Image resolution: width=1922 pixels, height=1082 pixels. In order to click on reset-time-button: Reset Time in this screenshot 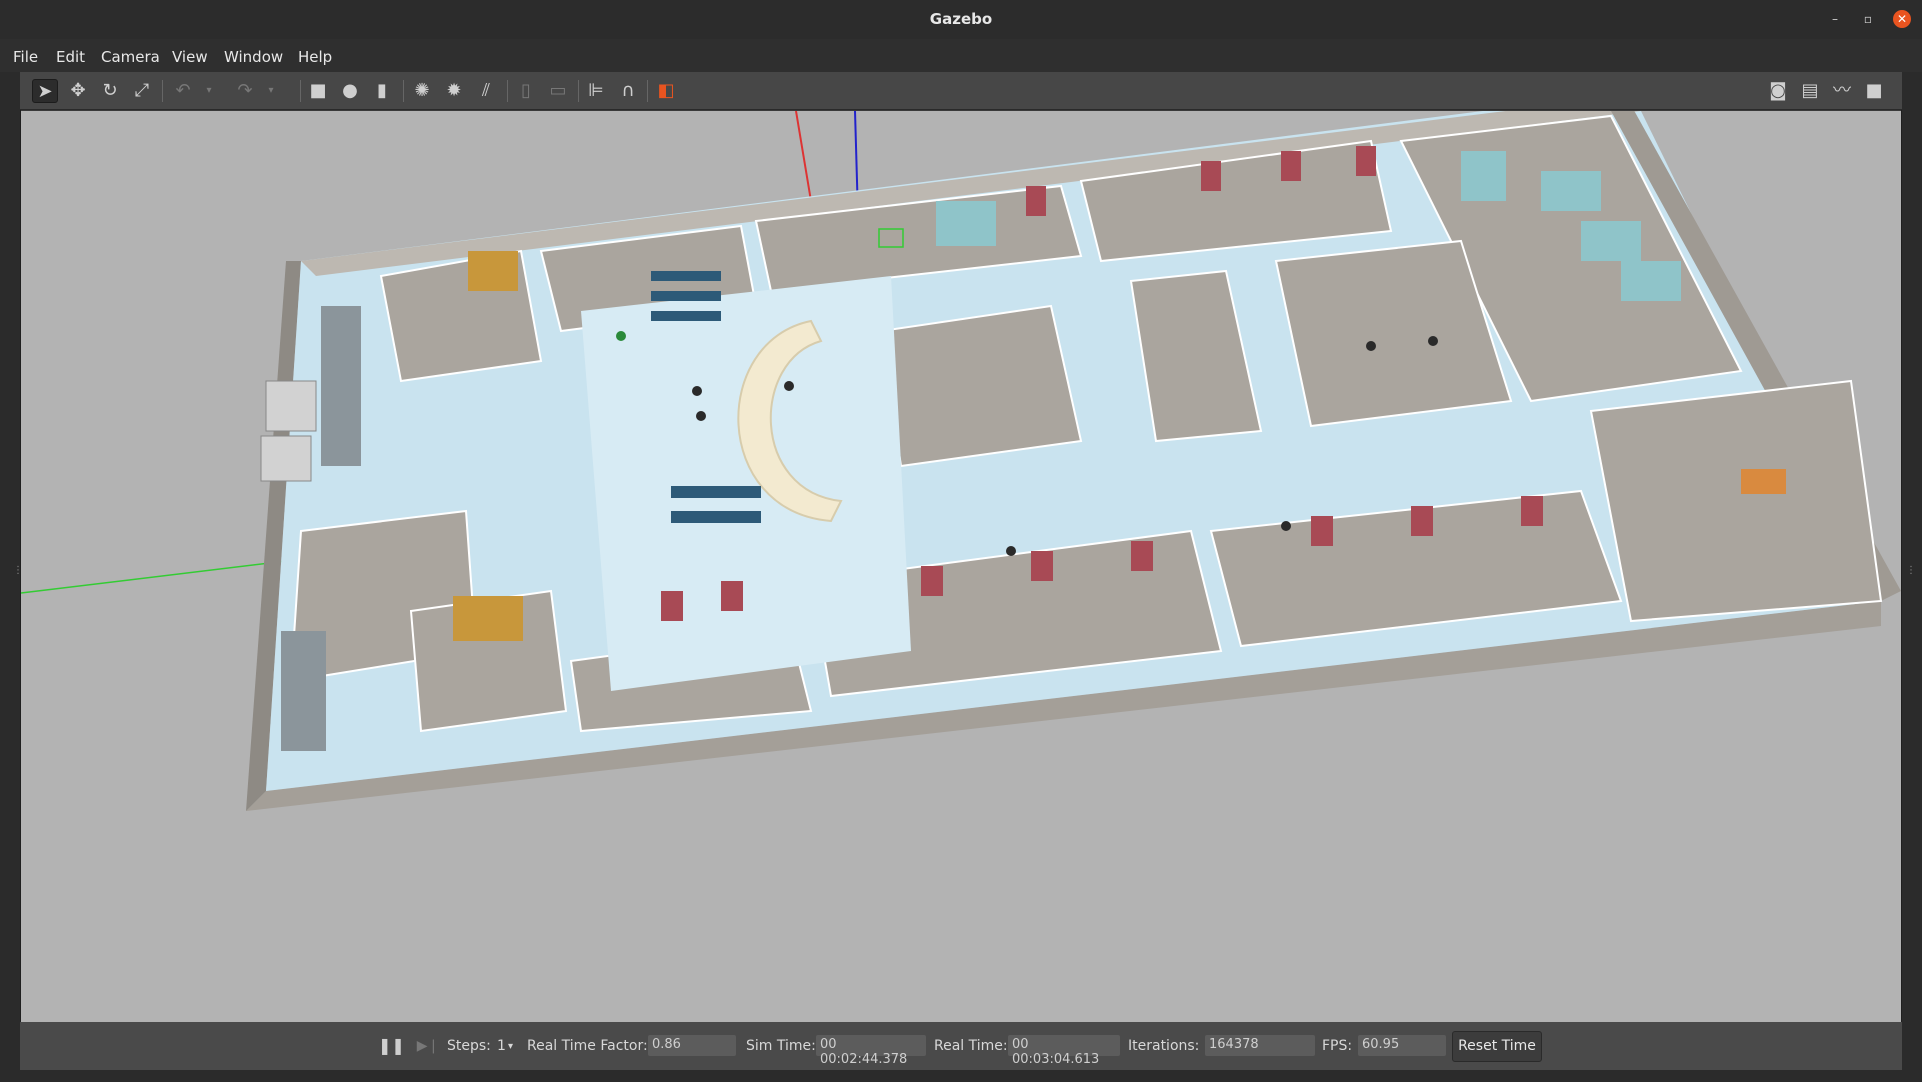, I will do `click(1497, 1046)`.